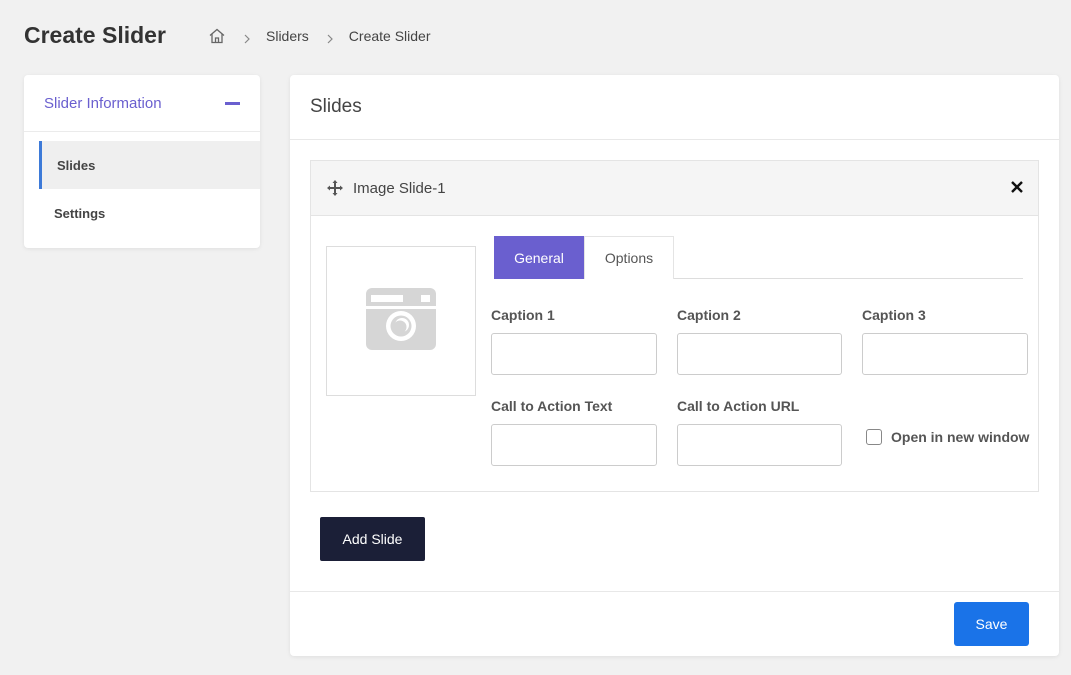  I want to click on breadcrumb: Sliders Create Slider, so click(319, 36).